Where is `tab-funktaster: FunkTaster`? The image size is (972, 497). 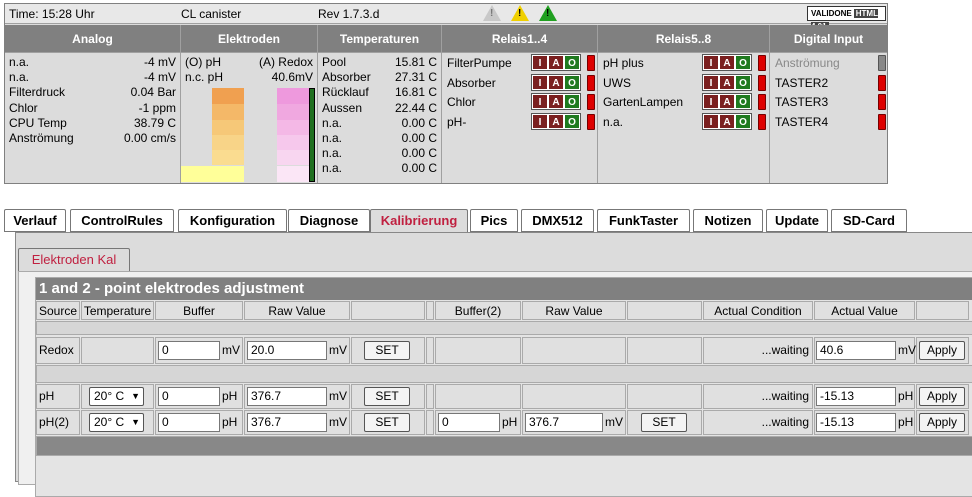 tab-funktaster: FunkTaster is located at coordinates (643, 220).